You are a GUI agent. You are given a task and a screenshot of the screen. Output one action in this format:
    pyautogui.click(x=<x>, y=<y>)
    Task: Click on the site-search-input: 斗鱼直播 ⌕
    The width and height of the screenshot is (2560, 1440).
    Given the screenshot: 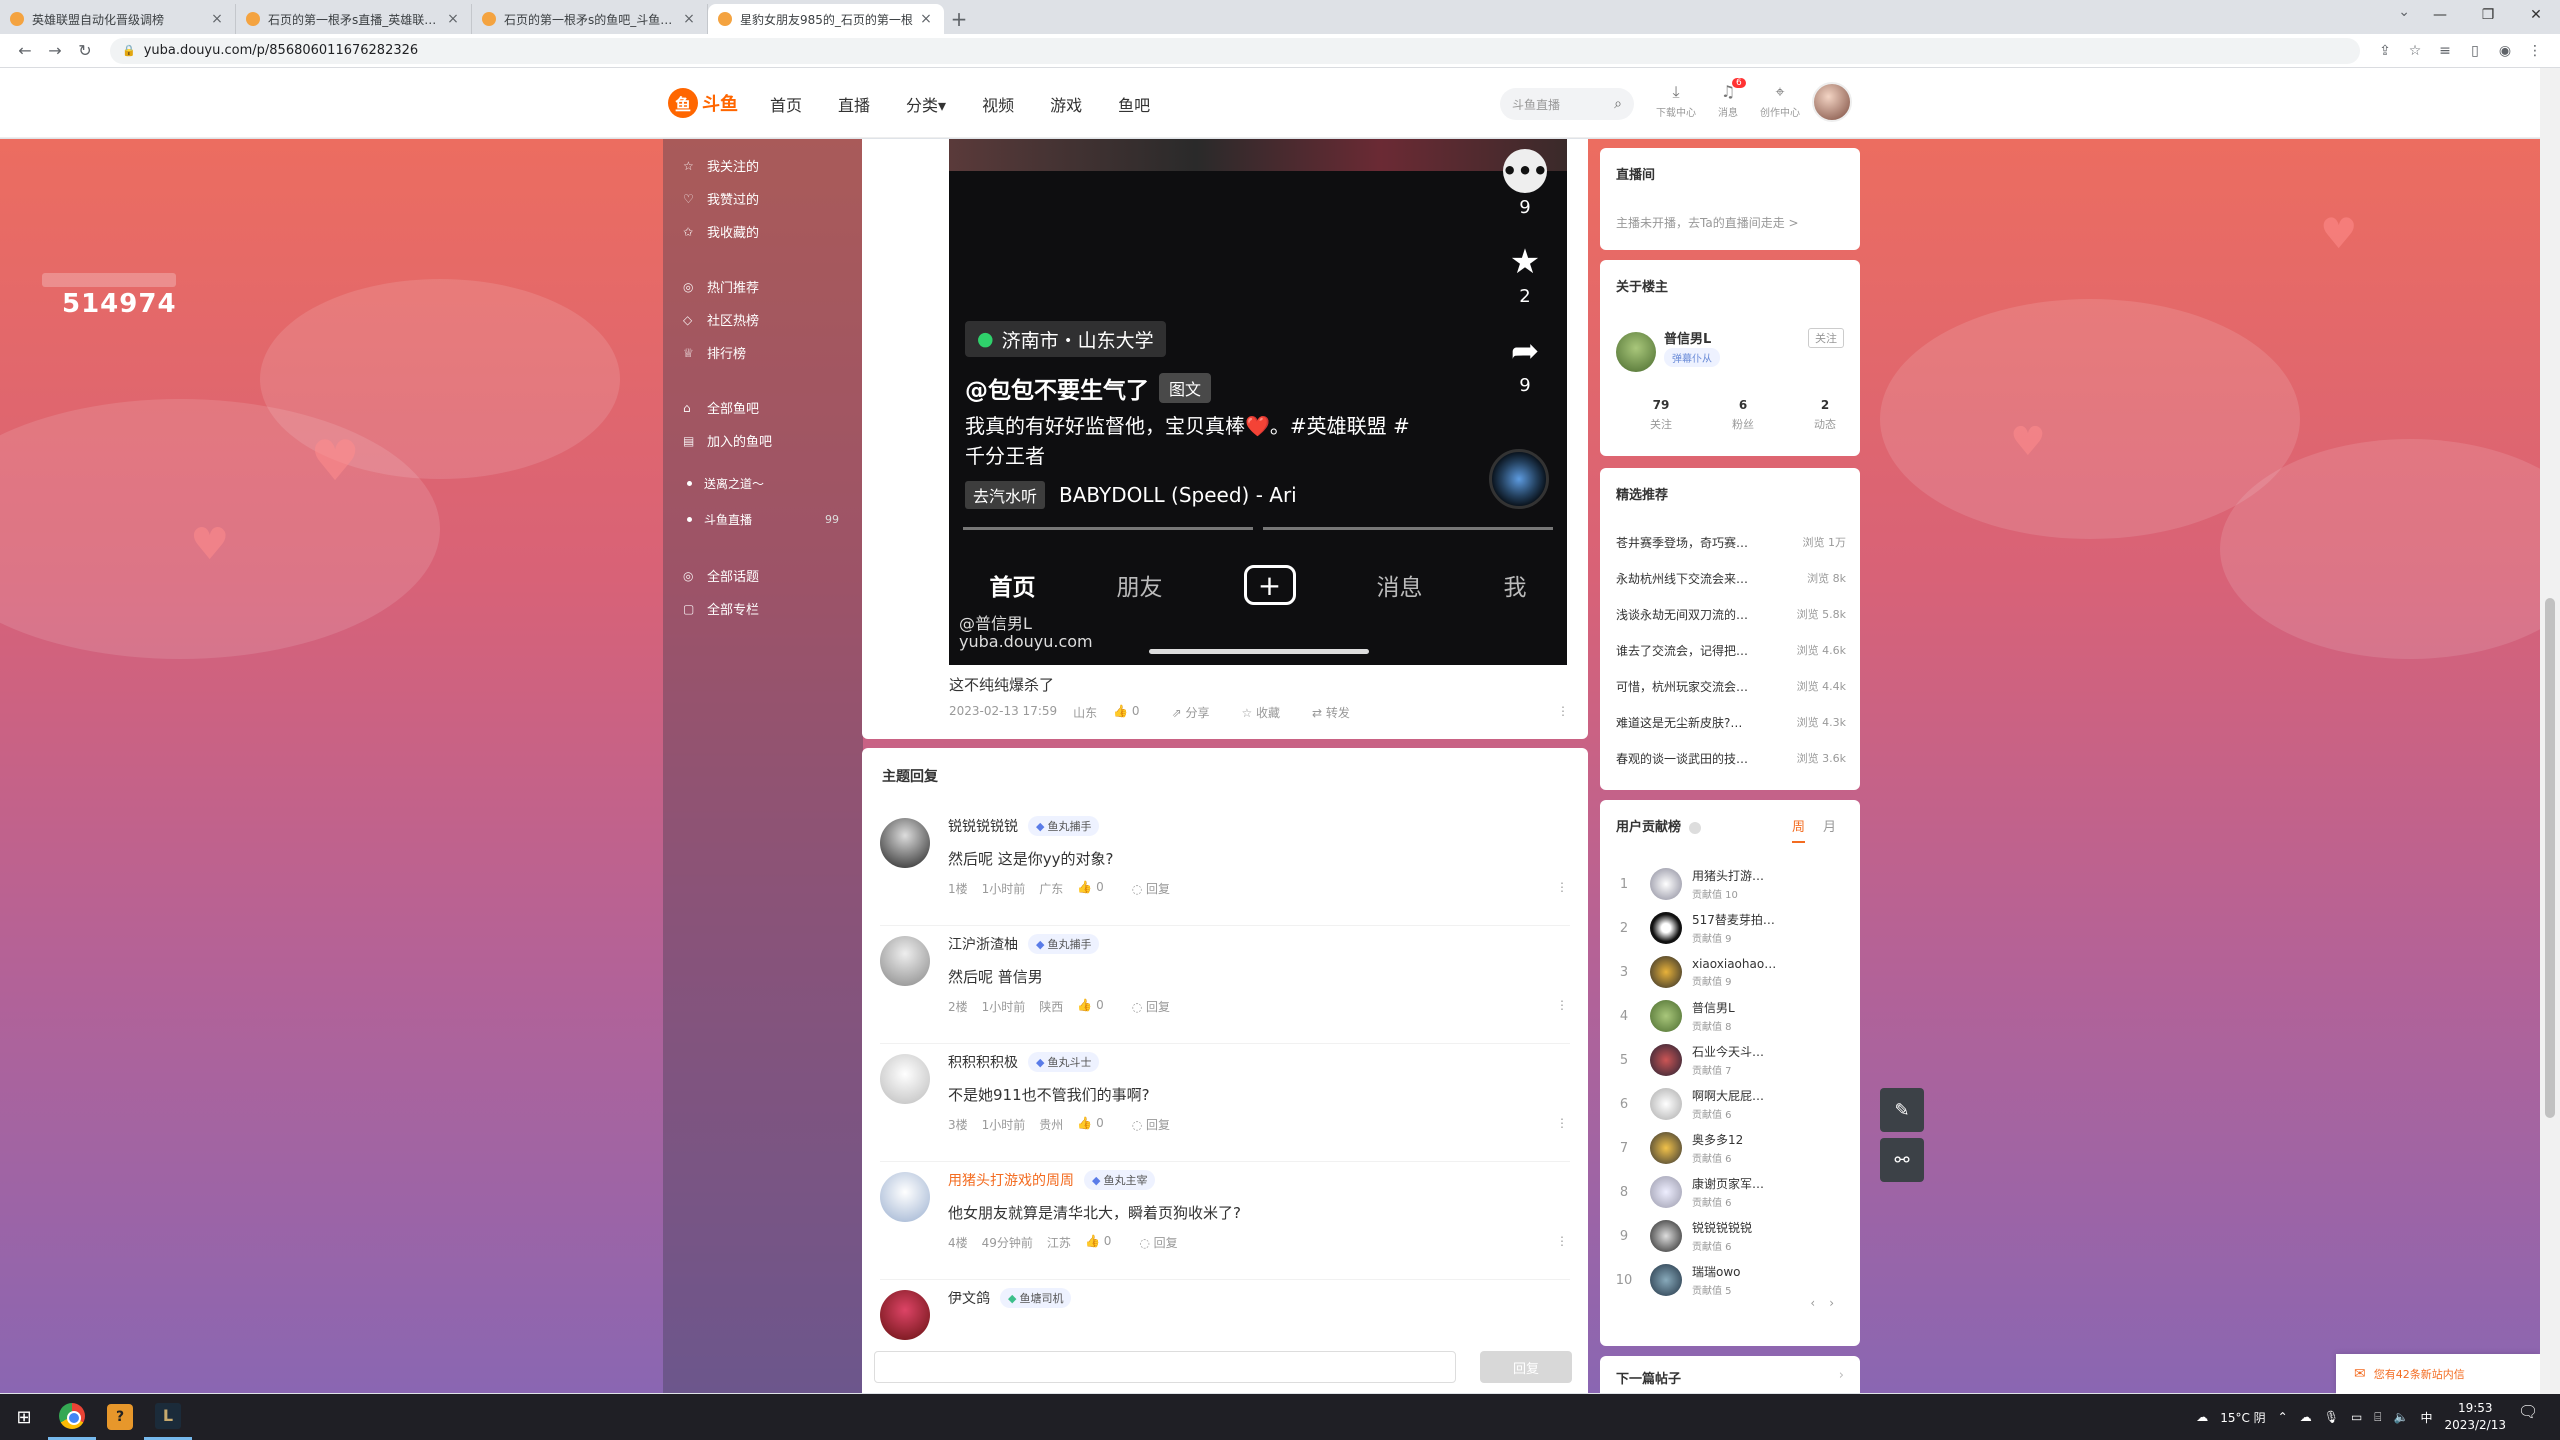 What is the action you would take?
    pyautogui.click(x=1567, y=104)
    